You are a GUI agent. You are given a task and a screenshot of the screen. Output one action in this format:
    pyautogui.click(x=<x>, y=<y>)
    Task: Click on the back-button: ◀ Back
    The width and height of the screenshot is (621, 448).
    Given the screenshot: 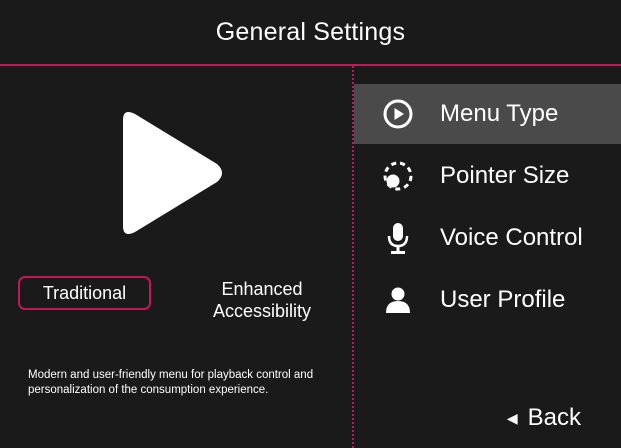 What is the action you would take?
    pyautogui.click(x=544, y=418)
    